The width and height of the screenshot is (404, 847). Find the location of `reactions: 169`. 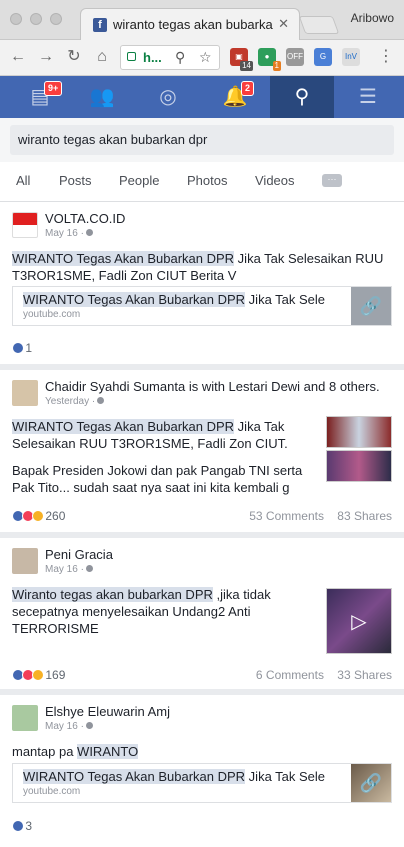

reactions: 169 is located at coordinates (38, 675).